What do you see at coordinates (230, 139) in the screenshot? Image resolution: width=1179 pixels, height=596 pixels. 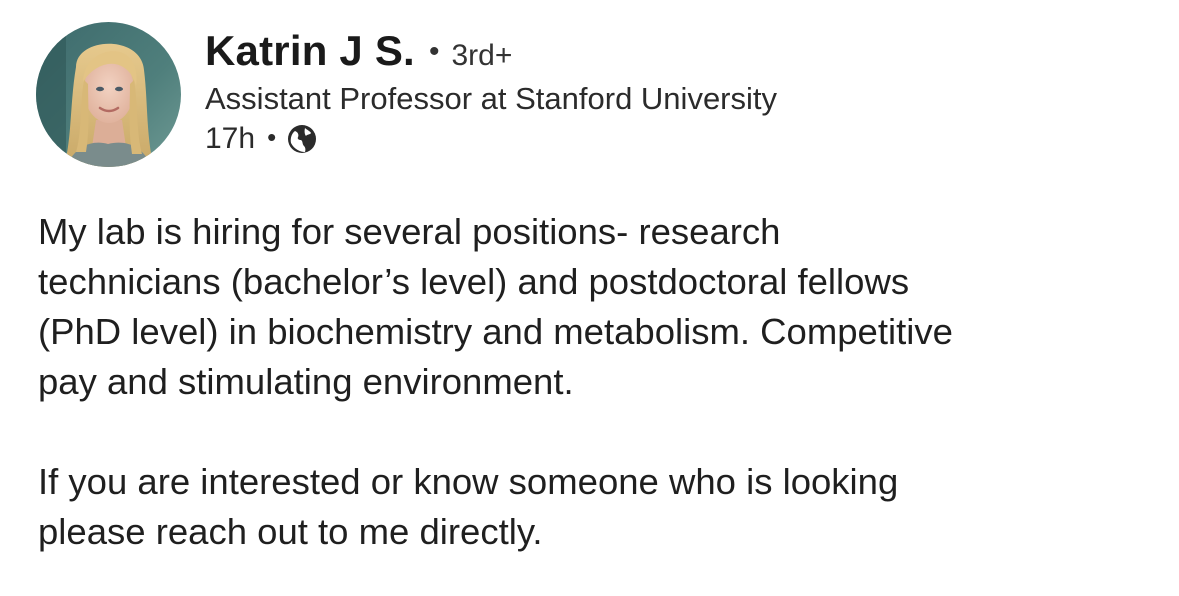 I see `post-age: 17h` at bounding box center [230, 139].